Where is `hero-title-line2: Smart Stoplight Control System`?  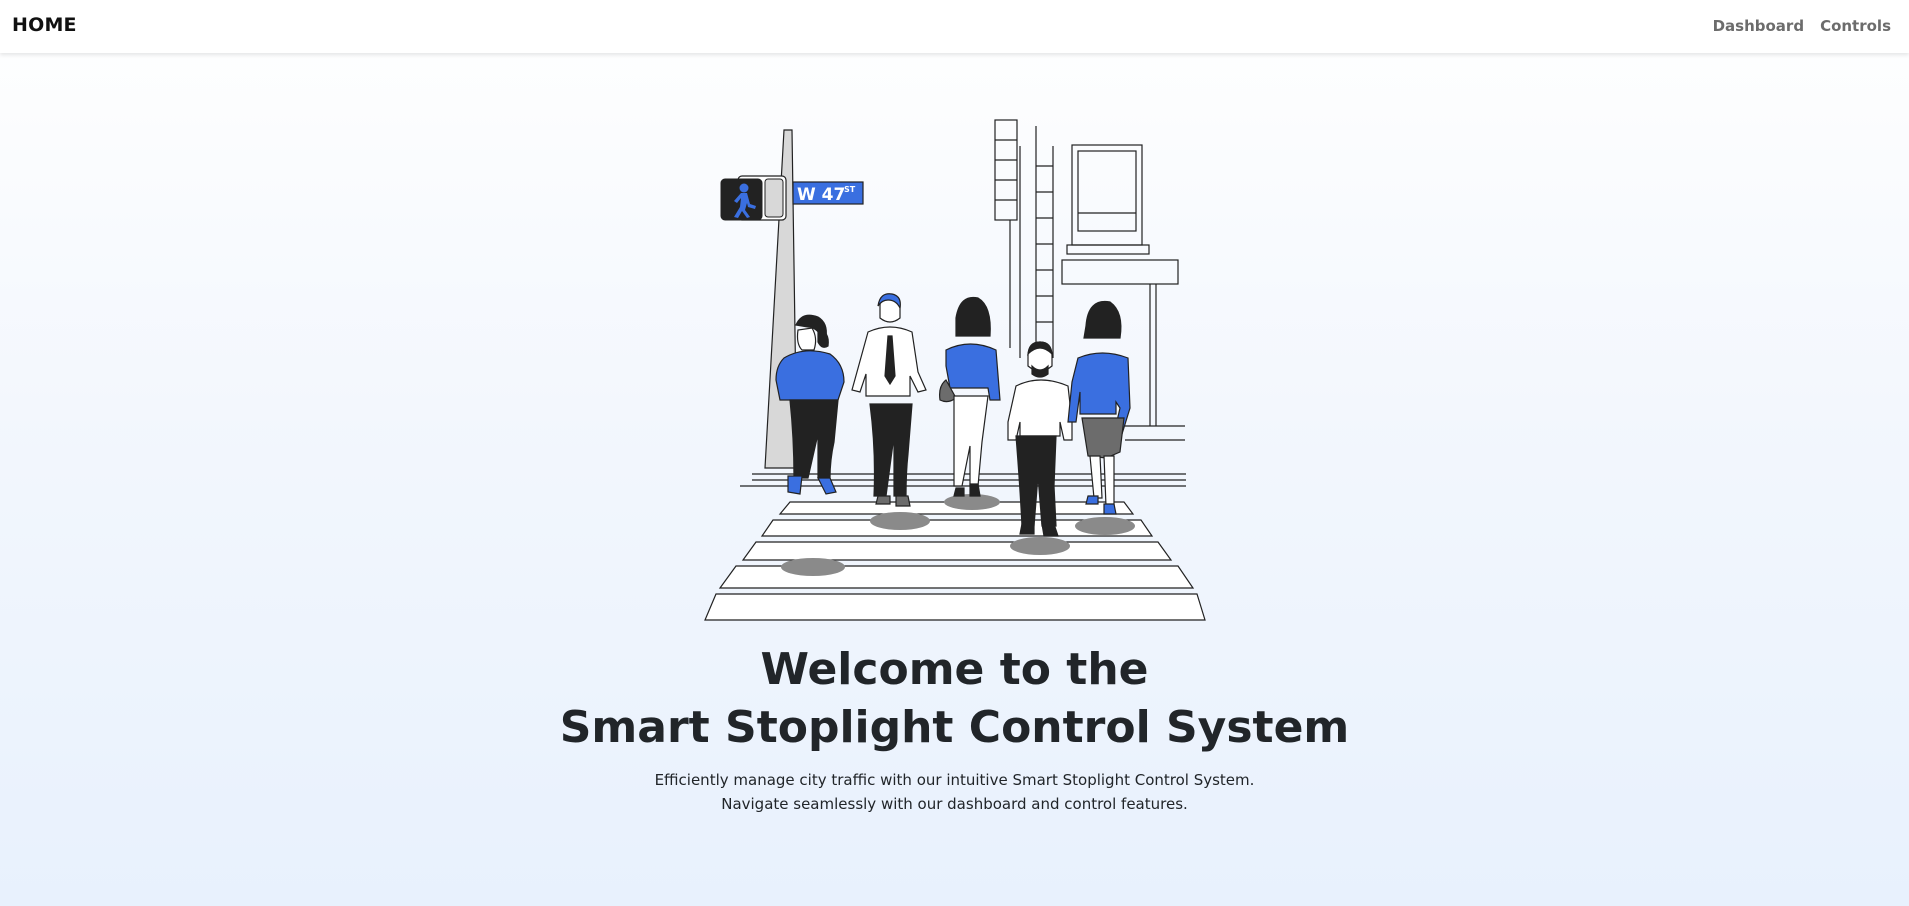
hero-title-line2: Smart Stoplight Control System is located at coordinates (954, 727).